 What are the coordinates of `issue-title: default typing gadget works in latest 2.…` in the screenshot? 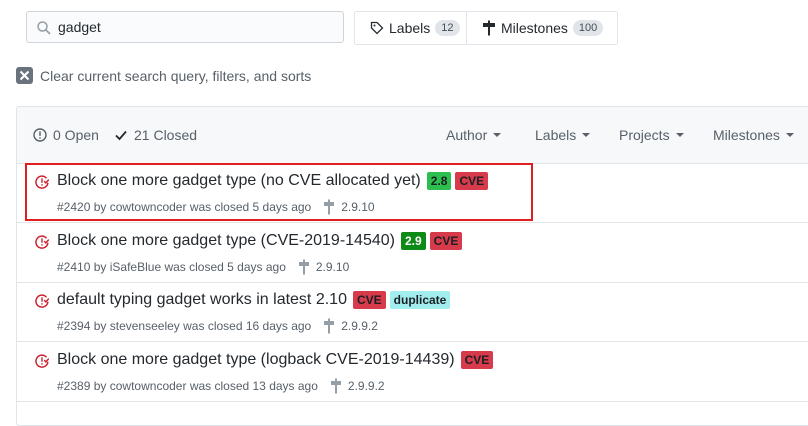 It's located at (202, 300).